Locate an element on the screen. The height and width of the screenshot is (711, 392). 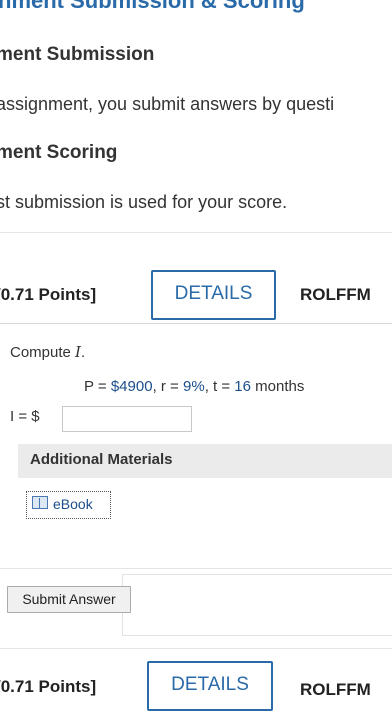
assignment-scoring-text: st submission is used for your score. is located at coordinates (144, 202).